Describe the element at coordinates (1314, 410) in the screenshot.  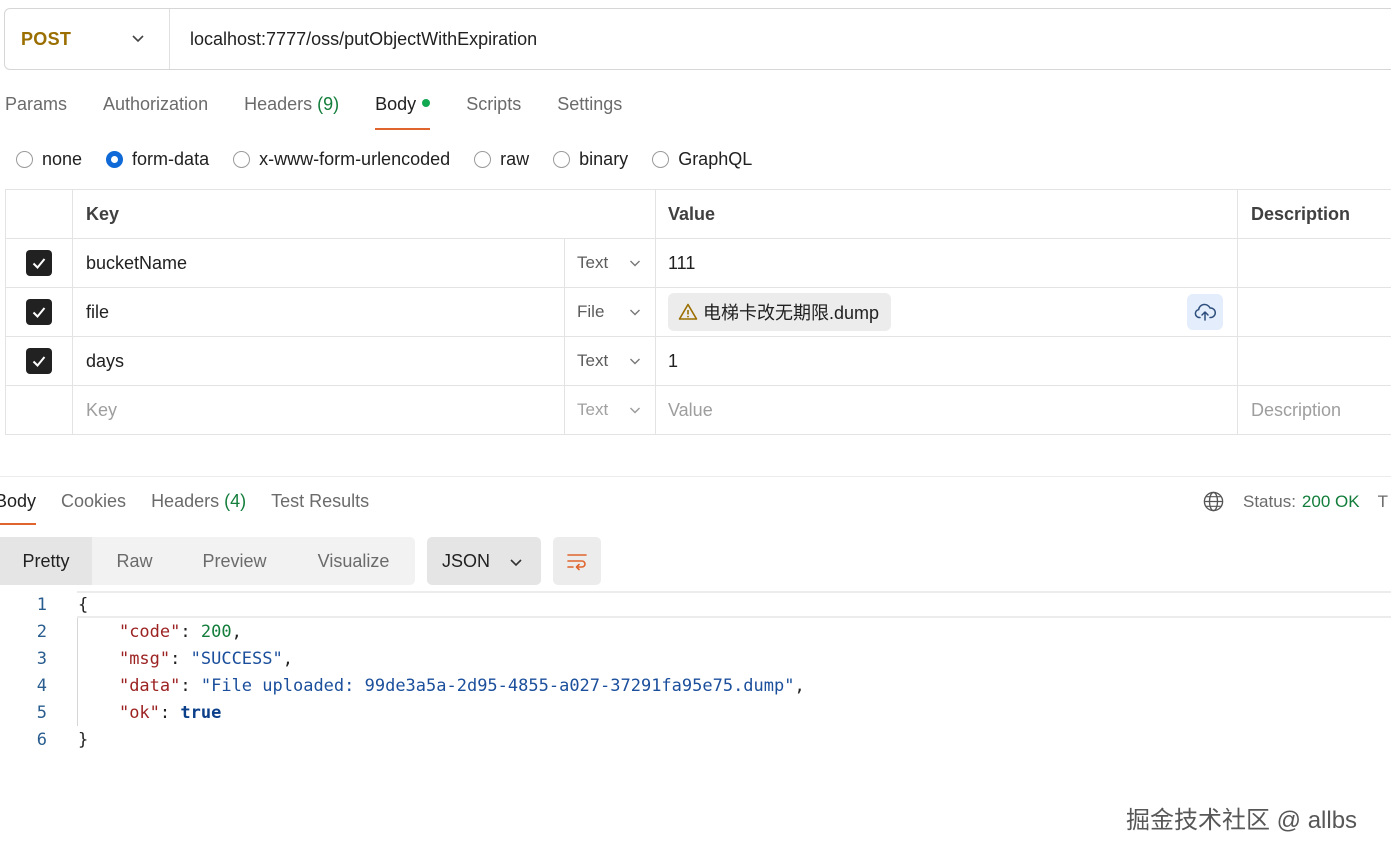
I see `new-description-input: Description` at that location.